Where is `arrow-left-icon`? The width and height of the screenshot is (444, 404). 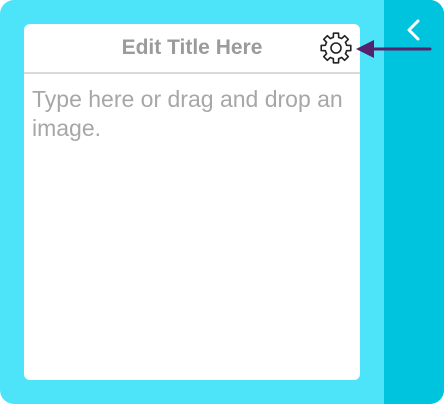
arrow-left-icon is located at coordinates (394, 49).